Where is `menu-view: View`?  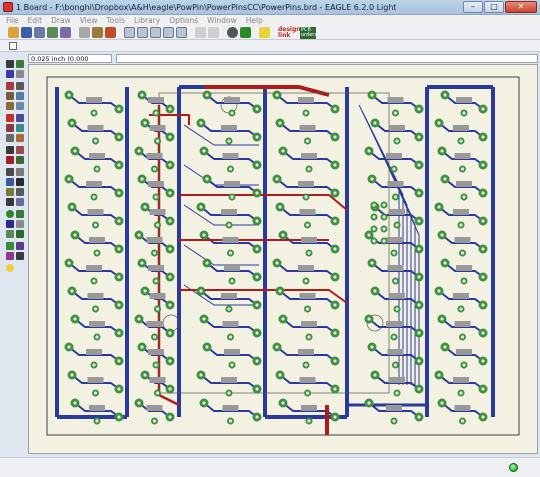 menu-view: View is located at coordinates (89, 20).